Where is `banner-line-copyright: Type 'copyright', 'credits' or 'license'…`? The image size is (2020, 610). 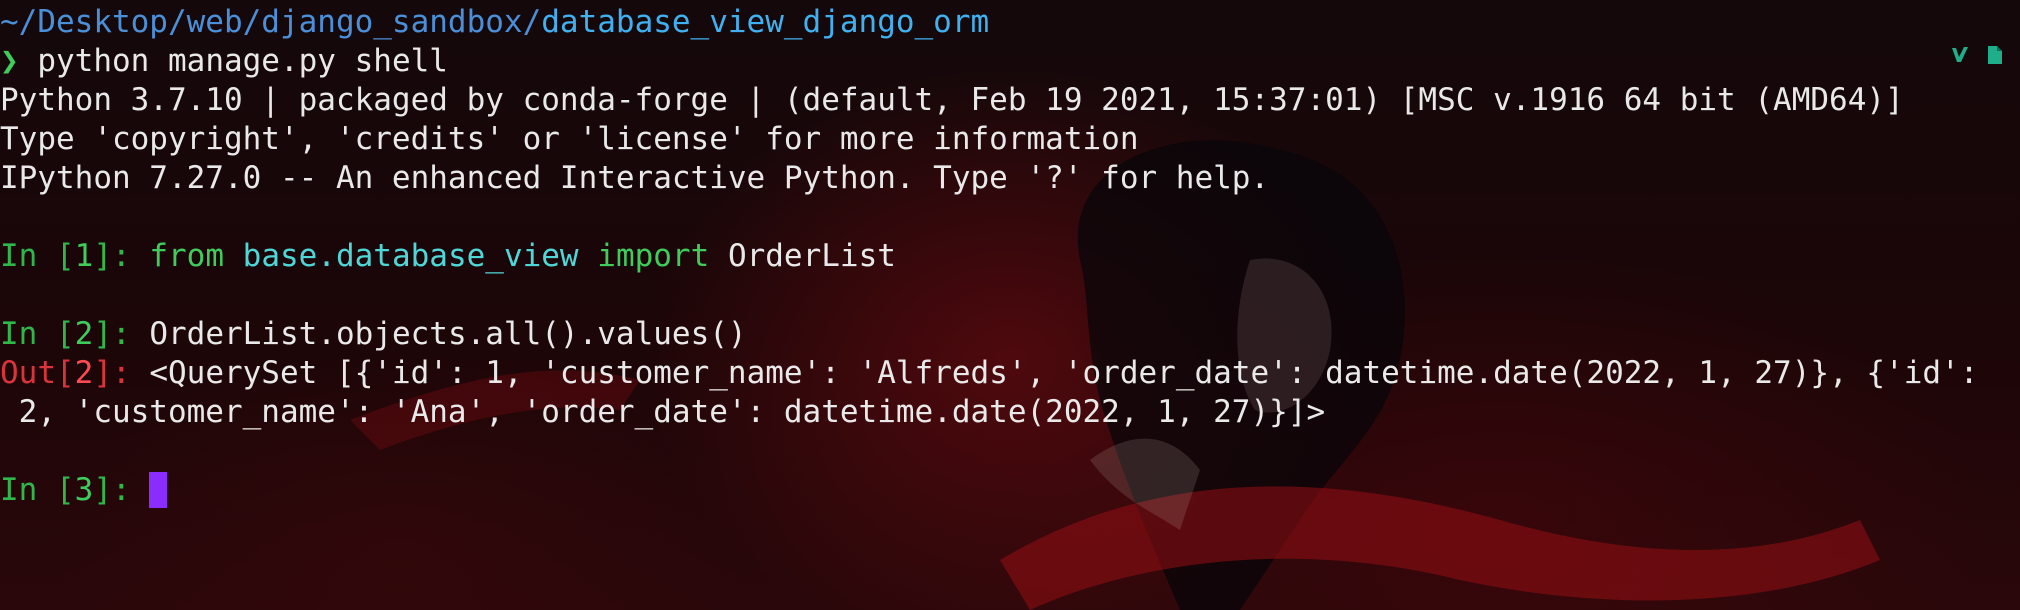
banner-line-copyright: Type 'copyright', 'credits' or 'license'… is located at coordinates (569, 139).